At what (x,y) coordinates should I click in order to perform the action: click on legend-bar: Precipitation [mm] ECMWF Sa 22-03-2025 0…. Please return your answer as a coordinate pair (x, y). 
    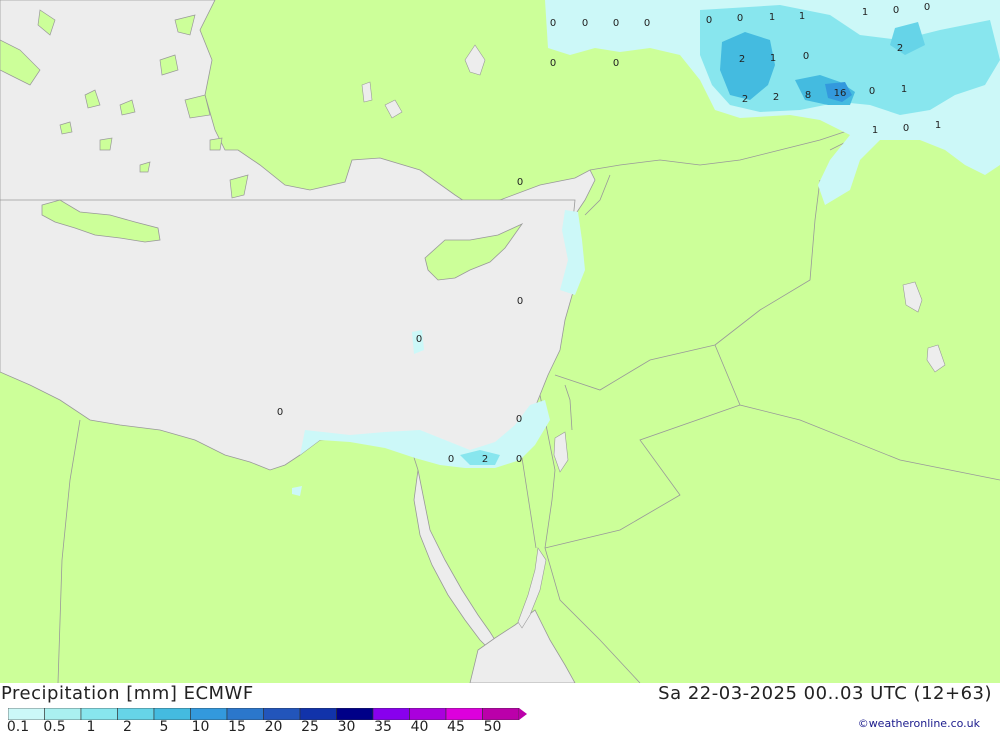
    Looking at the image, I should click on (500, 709).